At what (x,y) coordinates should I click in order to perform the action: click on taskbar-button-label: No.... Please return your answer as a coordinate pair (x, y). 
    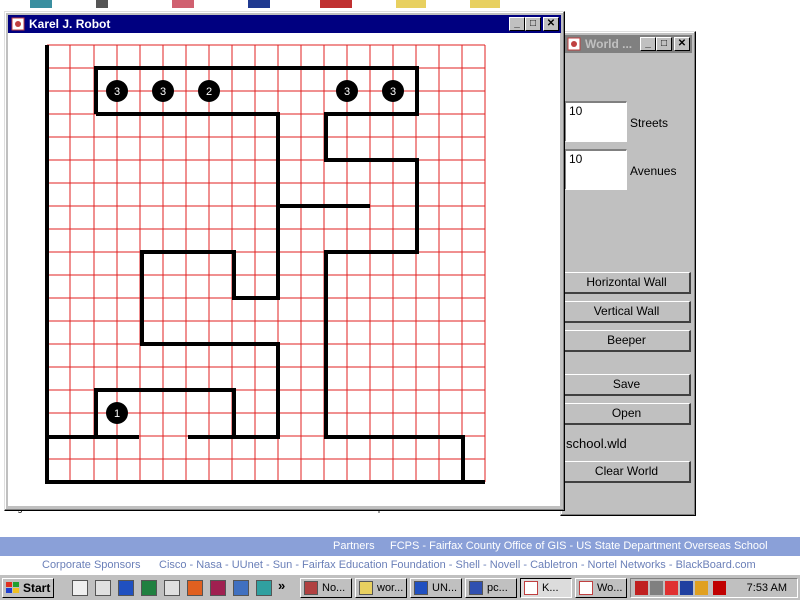
    Looking at the image, I should click on (334, 588).